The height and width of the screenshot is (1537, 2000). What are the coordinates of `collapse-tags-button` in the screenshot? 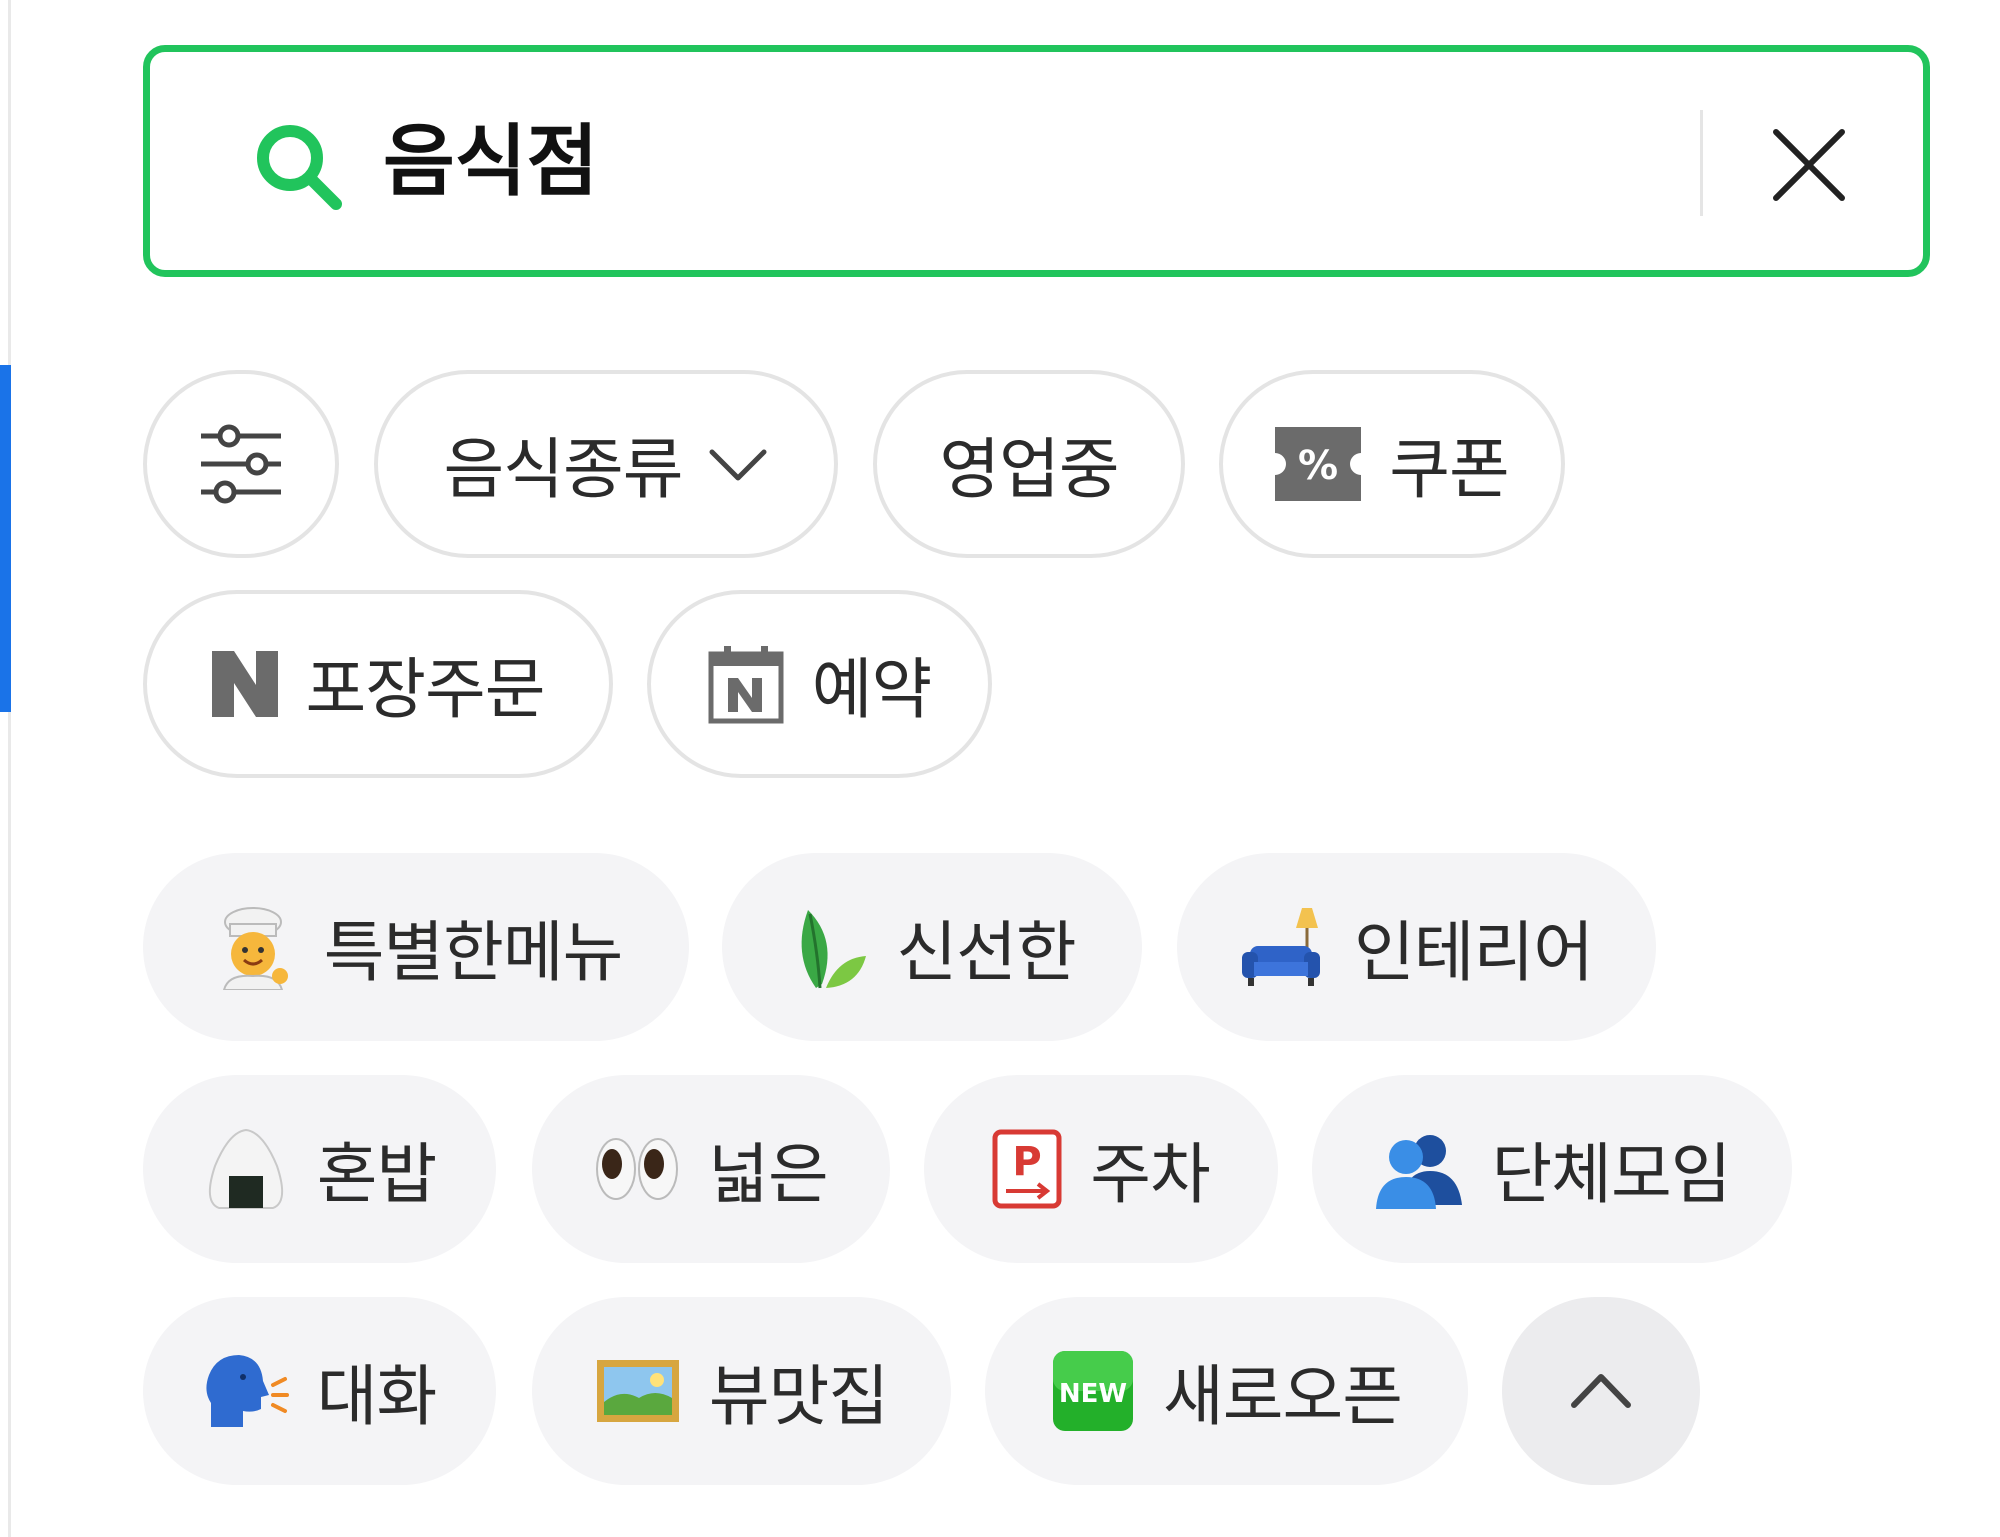 It's located at (1601, 1391).